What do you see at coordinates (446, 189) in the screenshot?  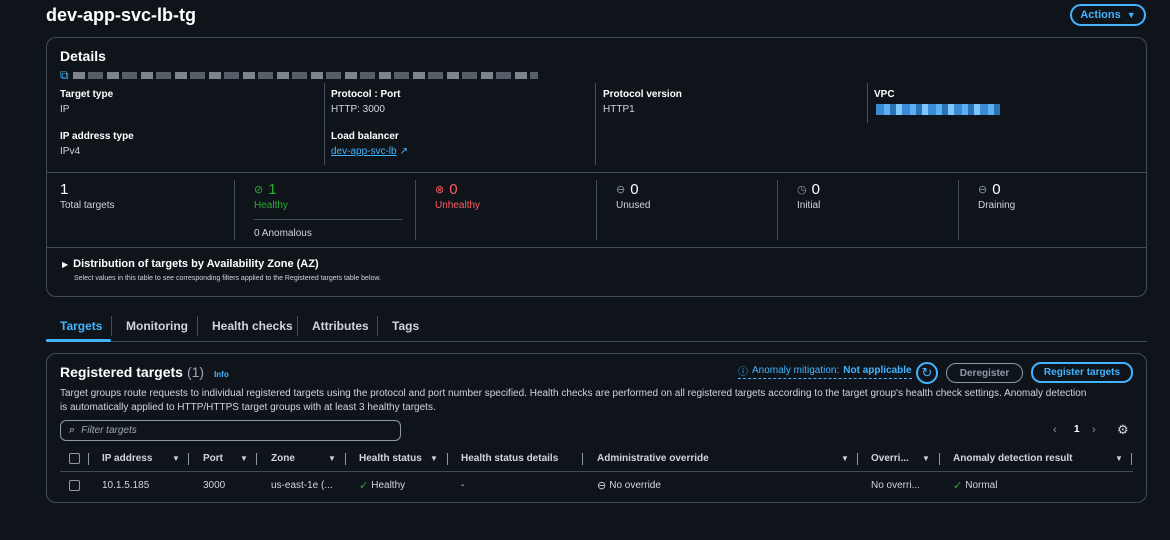 I see `unhealthy-stat: ⊗ 0` at bounding box center [446, 189].